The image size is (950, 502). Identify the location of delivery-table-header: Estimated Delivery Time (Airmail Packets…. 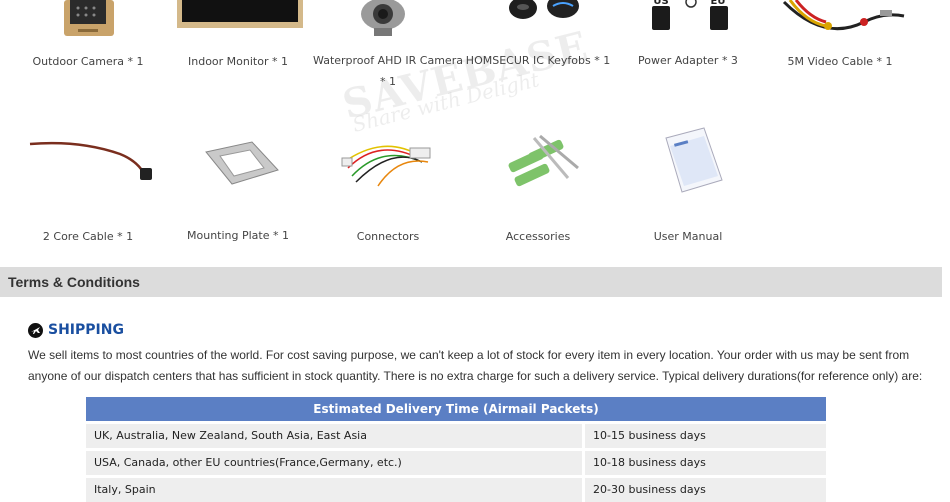
(456, 409).